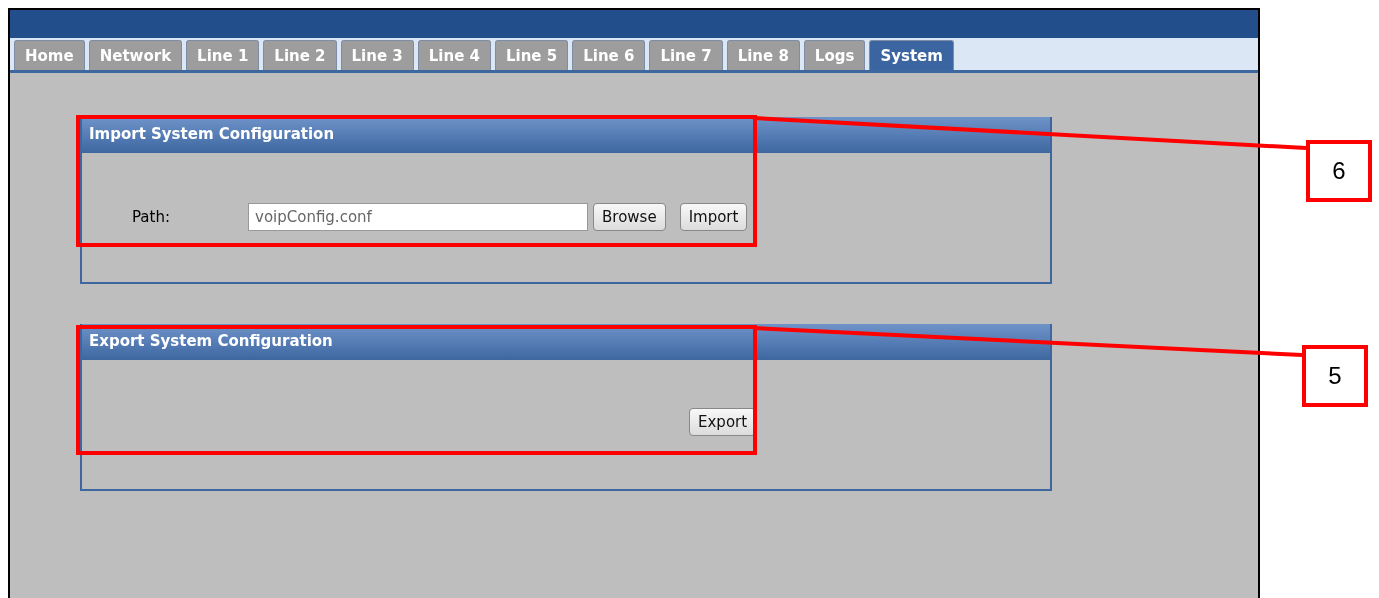  I want to click on path-label: Path:, so click(151, 217).